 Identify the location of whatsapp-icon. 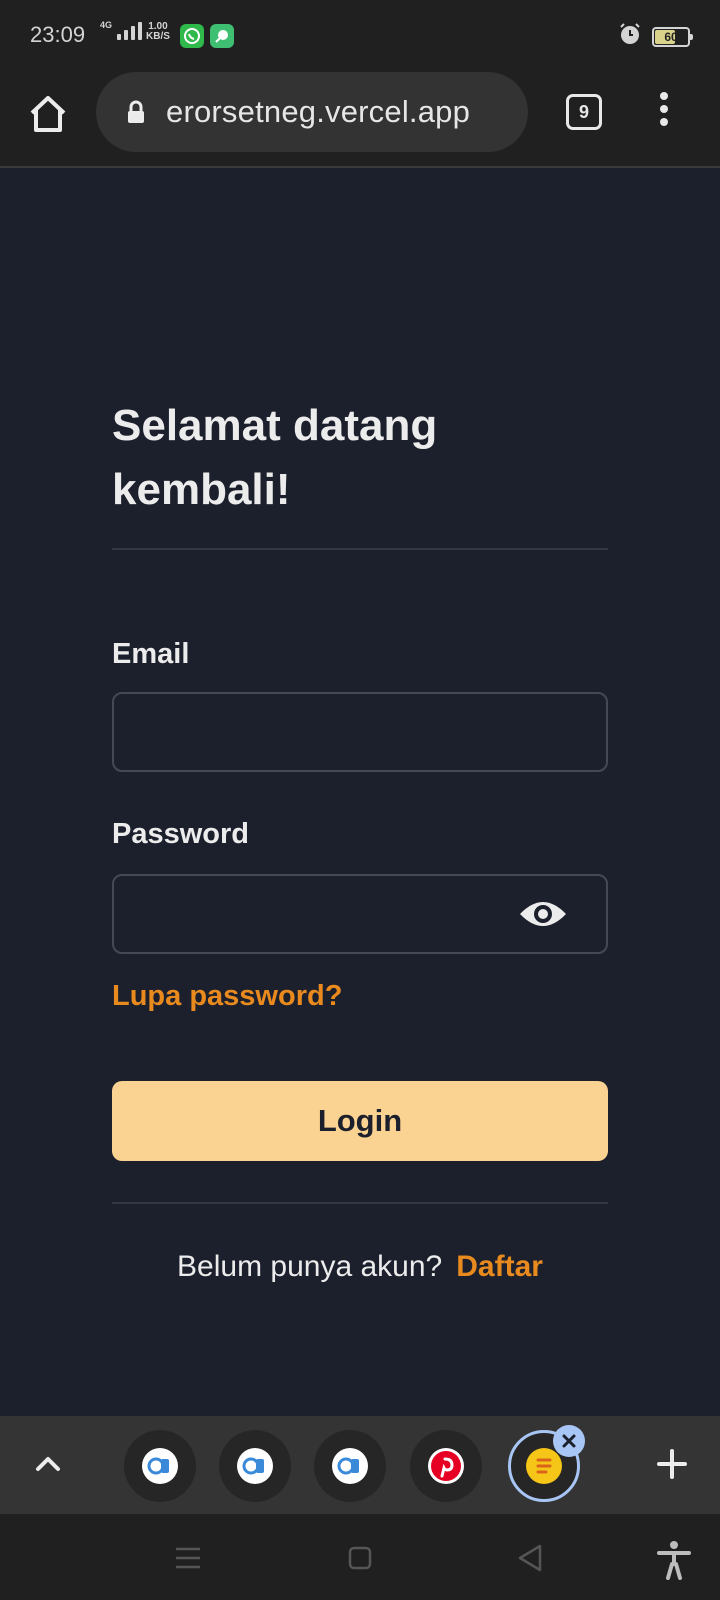
(192, 36).